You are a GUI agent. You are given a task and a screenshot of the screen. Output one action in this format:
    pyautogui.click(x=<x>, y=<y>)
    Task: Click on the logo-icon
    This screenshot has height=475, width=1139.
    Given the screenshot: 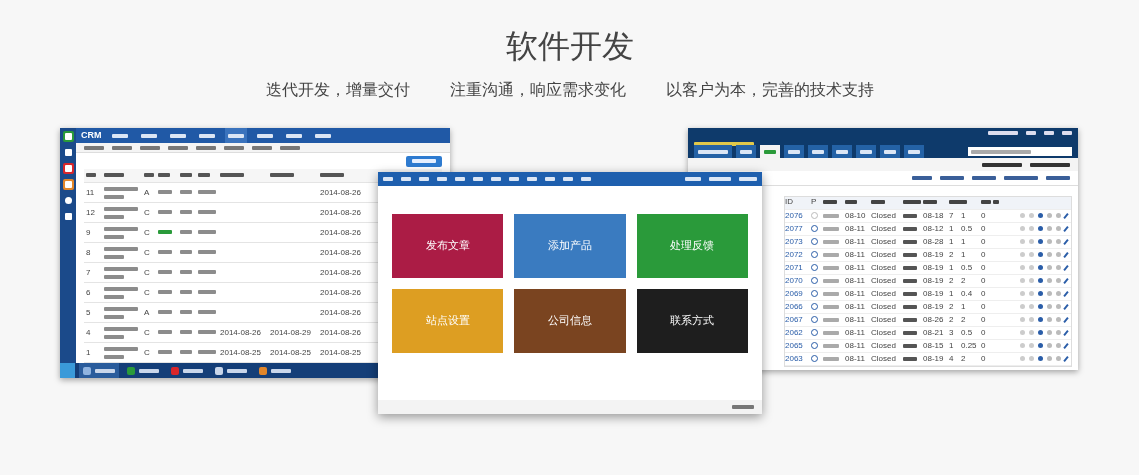 What is the action you would take?
    pyautogui.click(x=68, y=136)
    